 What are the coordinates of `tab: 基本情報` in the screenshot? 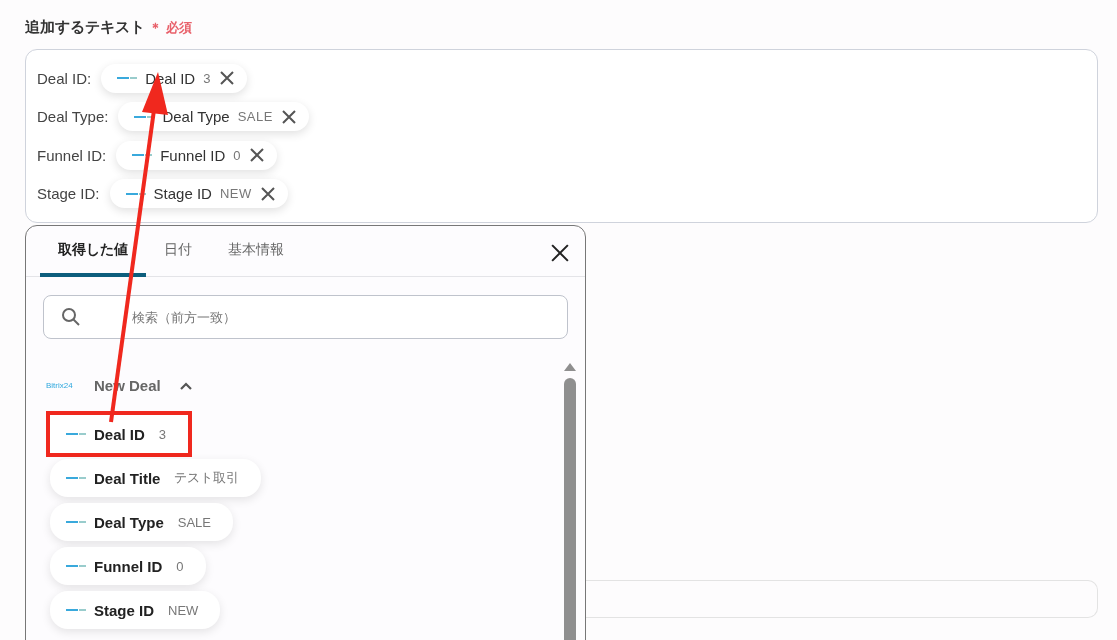 It's located at (256, 259).